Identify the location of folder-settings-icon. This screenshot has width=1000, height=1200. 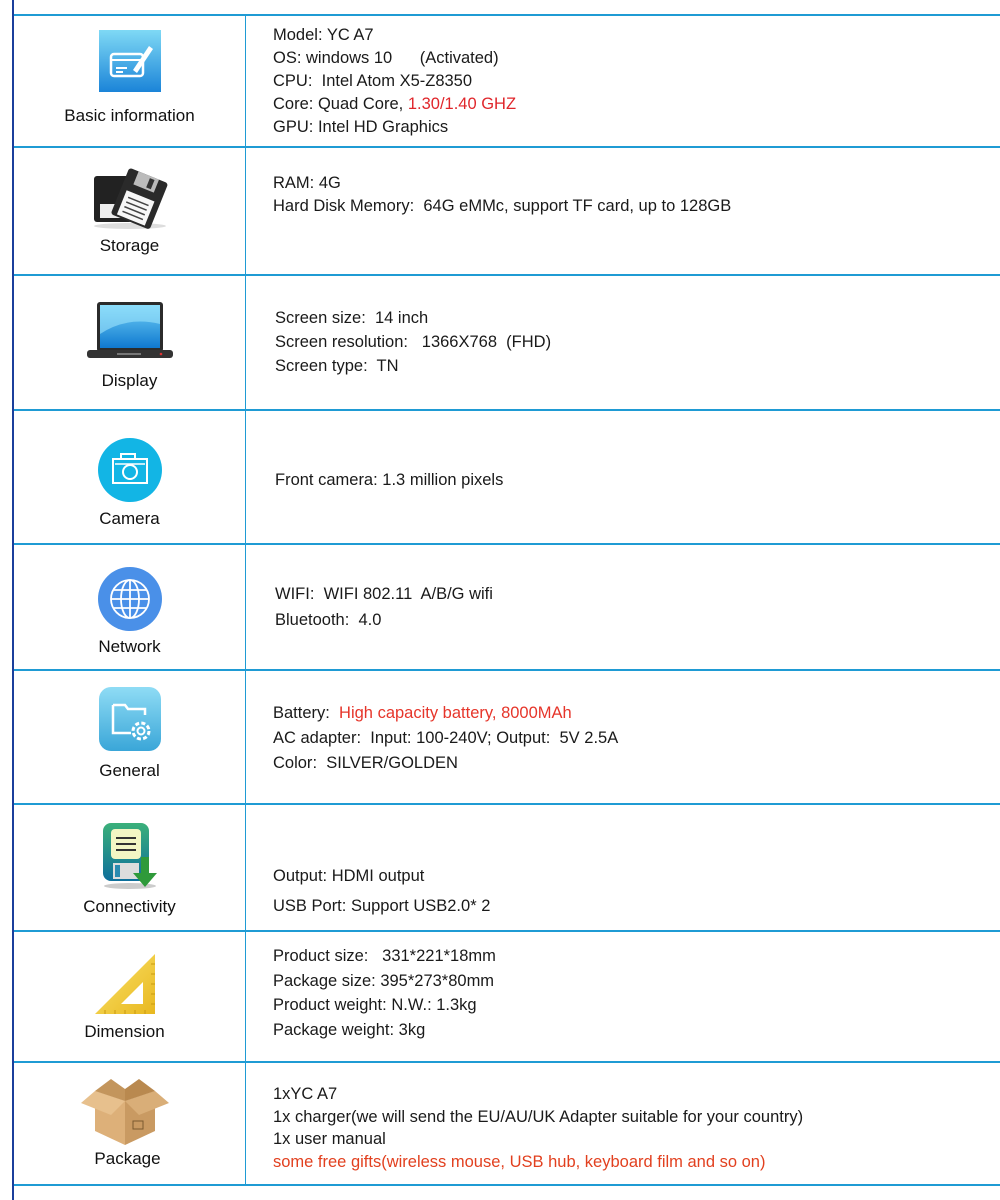
(129, 721).